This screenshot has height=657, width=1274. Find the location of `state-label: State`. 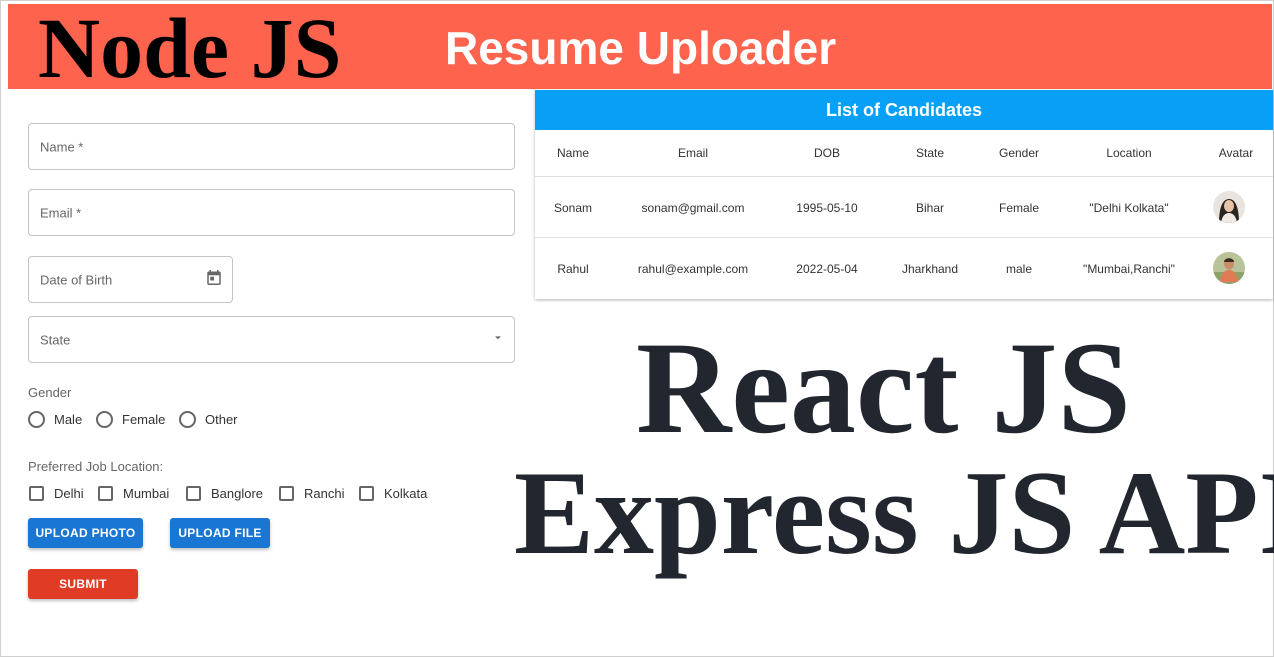

state-label: State is located at coordinates (55, 339).